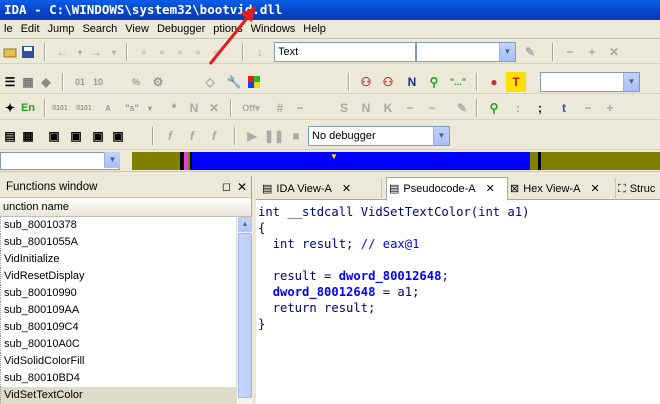 Image resolution: width=660 pixels, height=404 pixels. What do you see at coordinates (273, 29) in the screenshot?
I see `menu-windows: Windows` at bounding box center [273, 29].